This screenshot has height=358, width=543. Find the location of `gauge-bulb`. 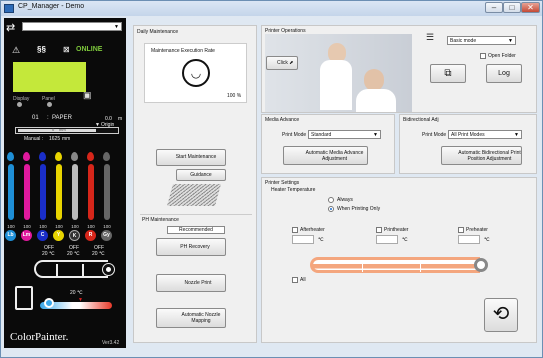

gauge-bulb is located at coordinates (49, 303).